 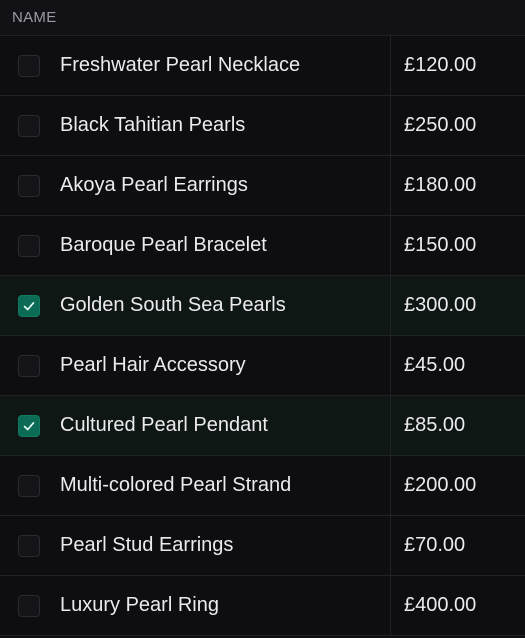 What do you see at coordinates (225, 425) in the screenshot?
I see `product-name: Cultured Pearl Pendant` at bounding box center [225, 425].